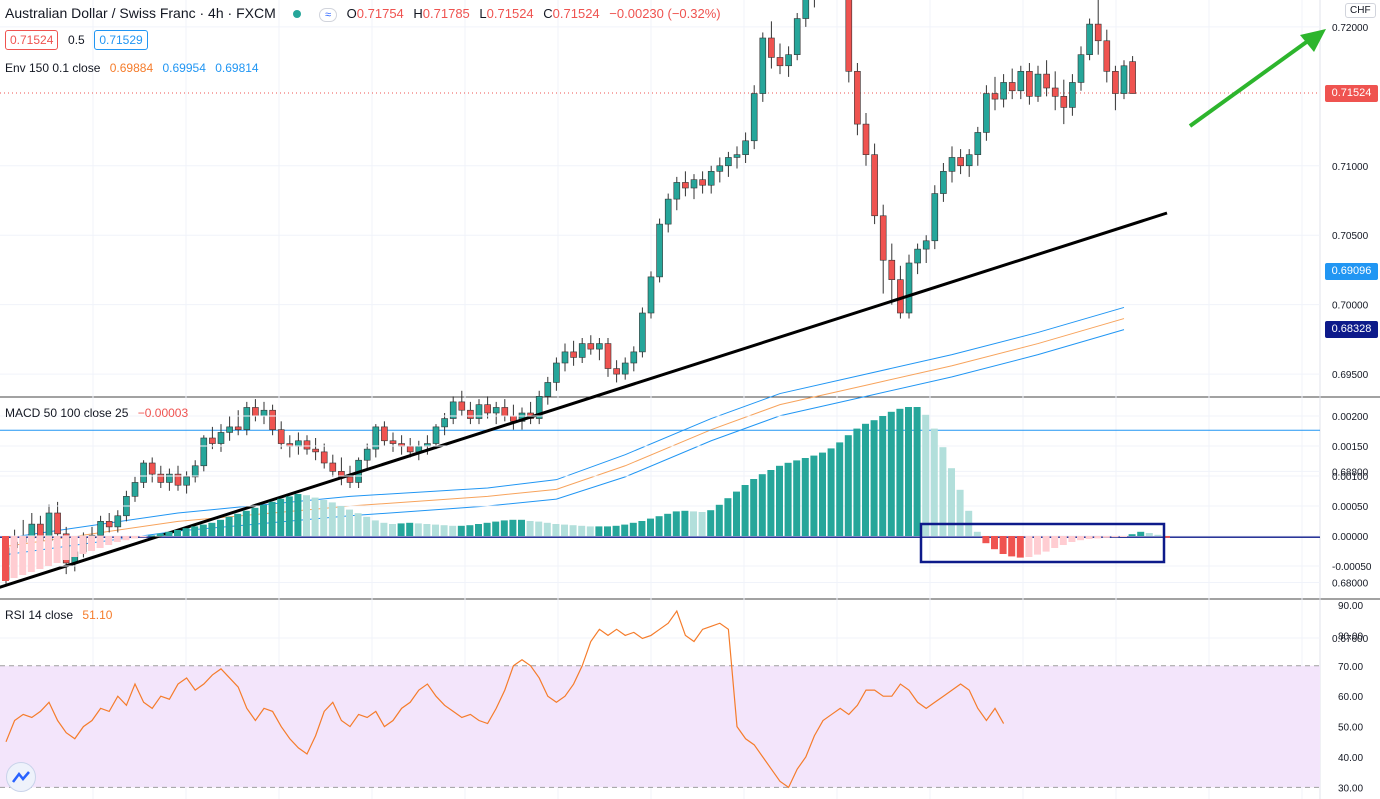 The height and width of the screenshot is (799, 1380). I want to click on envelope-lower-value: 0.69814, so click(237, 68).